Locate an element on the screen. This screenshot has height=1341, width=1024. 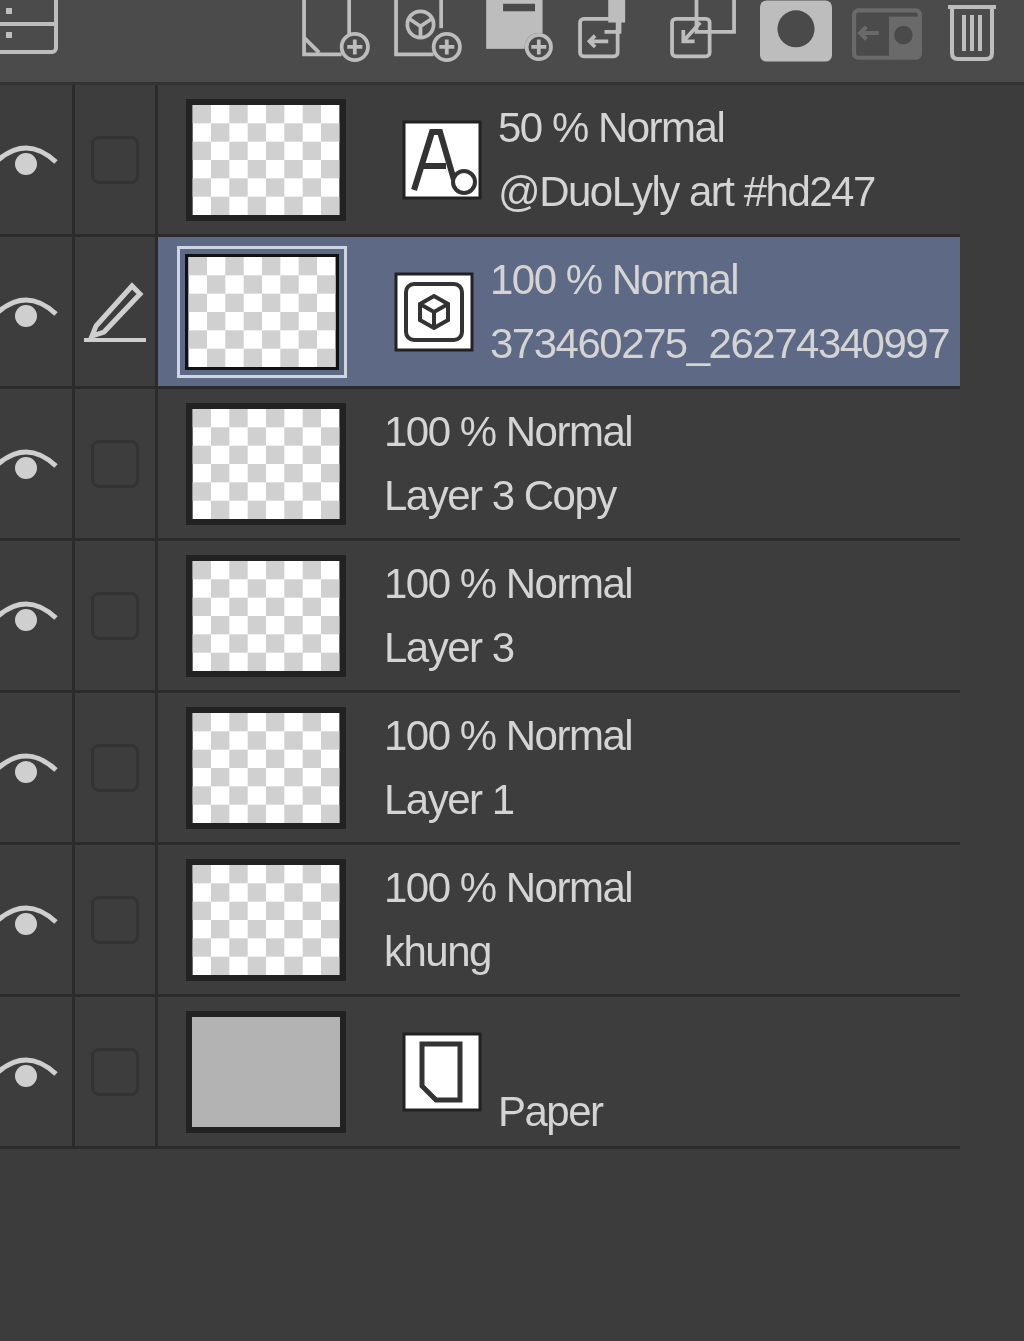
layer-blend-mode: 50 % Normal is located at coordinates (612, 127).